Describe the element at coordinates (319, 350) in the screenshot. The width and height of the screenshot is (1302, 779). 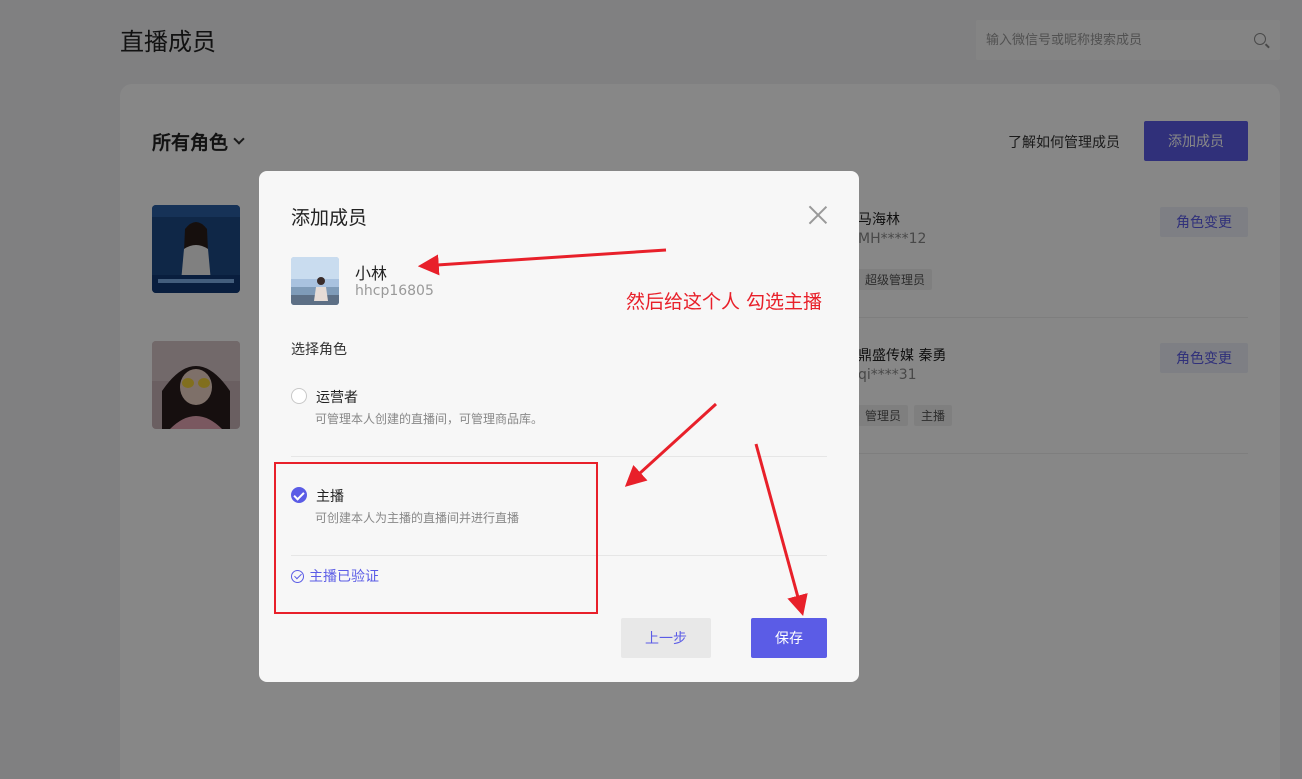
I see `section-label: 选择角色` at that location.